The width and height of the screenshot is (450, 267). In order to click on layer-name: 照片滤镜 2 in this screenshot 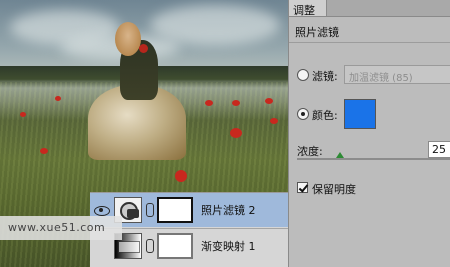, I will do `click(228, 210)`.